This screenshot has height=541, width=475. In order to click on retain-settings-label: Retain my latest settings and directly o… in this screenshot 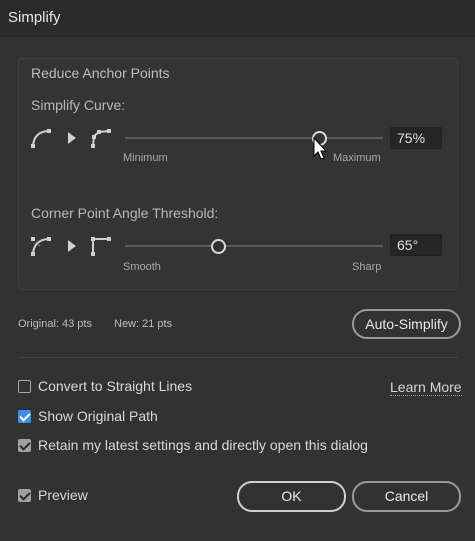, I will do `click(203, 445)`.